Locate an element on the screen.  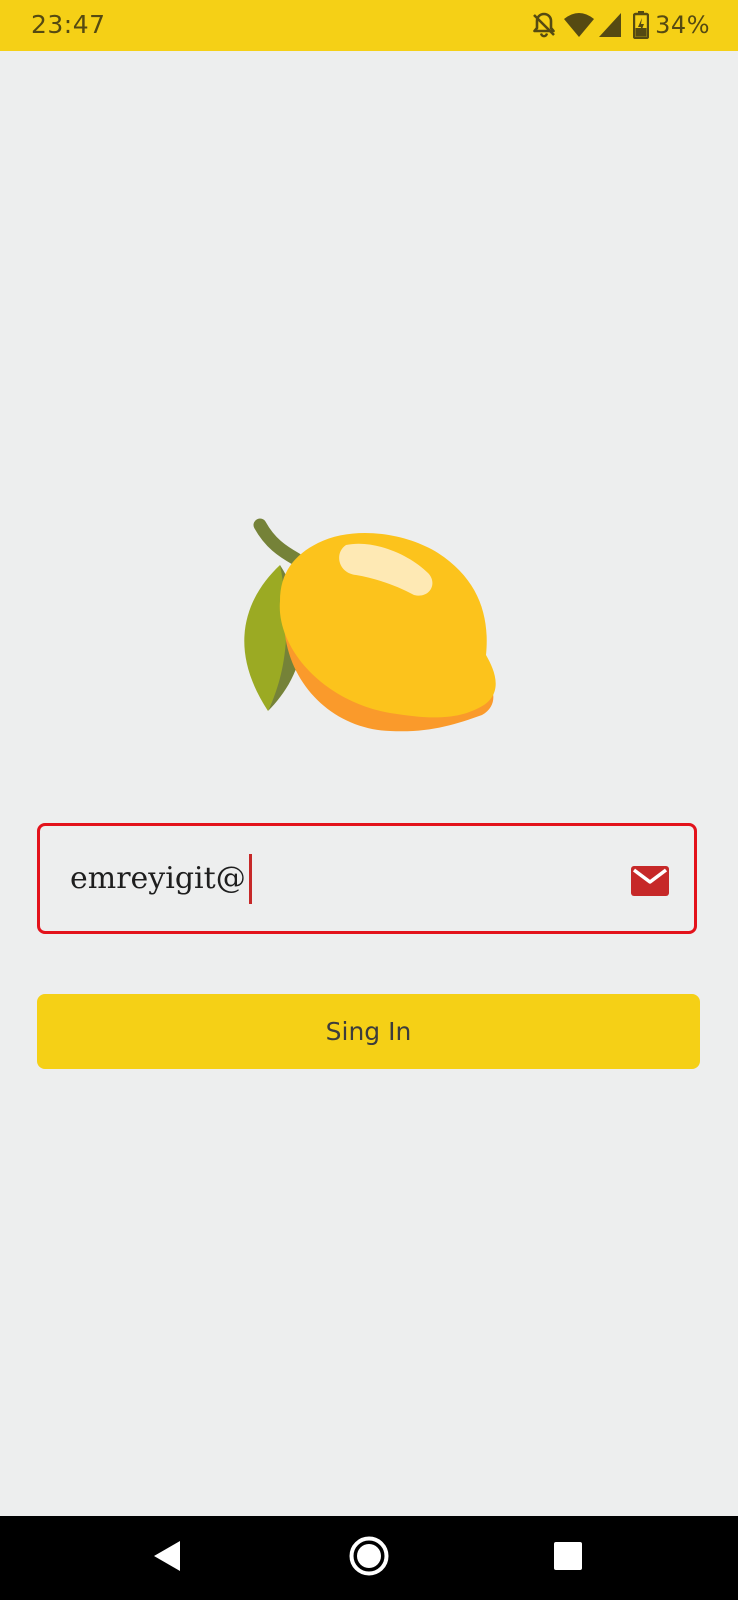
back-button is located at coordinates (167, 1558).